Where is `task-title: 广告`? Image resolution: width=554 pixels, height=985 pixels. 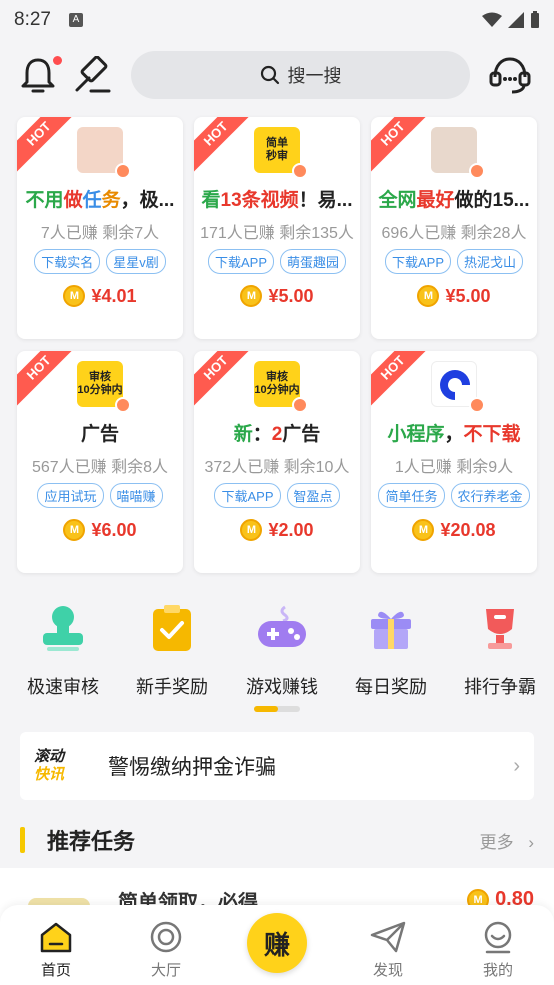
task-title: 广告 is located at coordinates (100, 432).